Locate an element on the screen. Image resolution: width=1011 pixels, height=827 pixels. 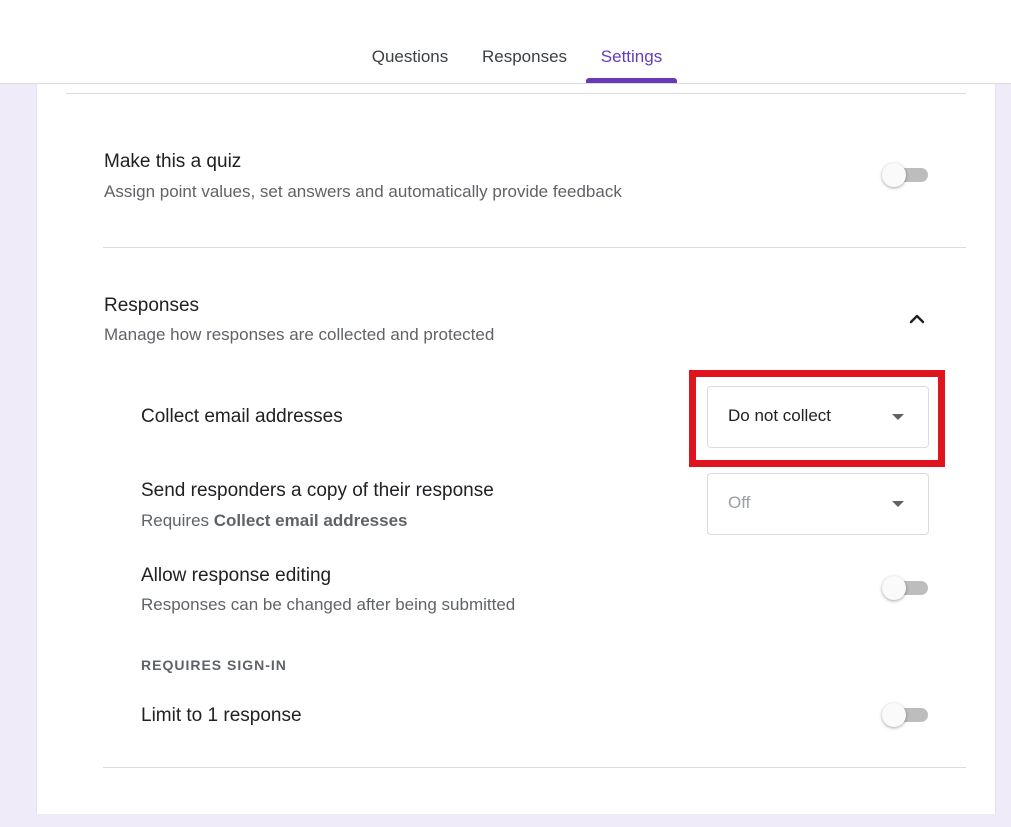
limit-one-toggle is located at coordinates (905, 715).